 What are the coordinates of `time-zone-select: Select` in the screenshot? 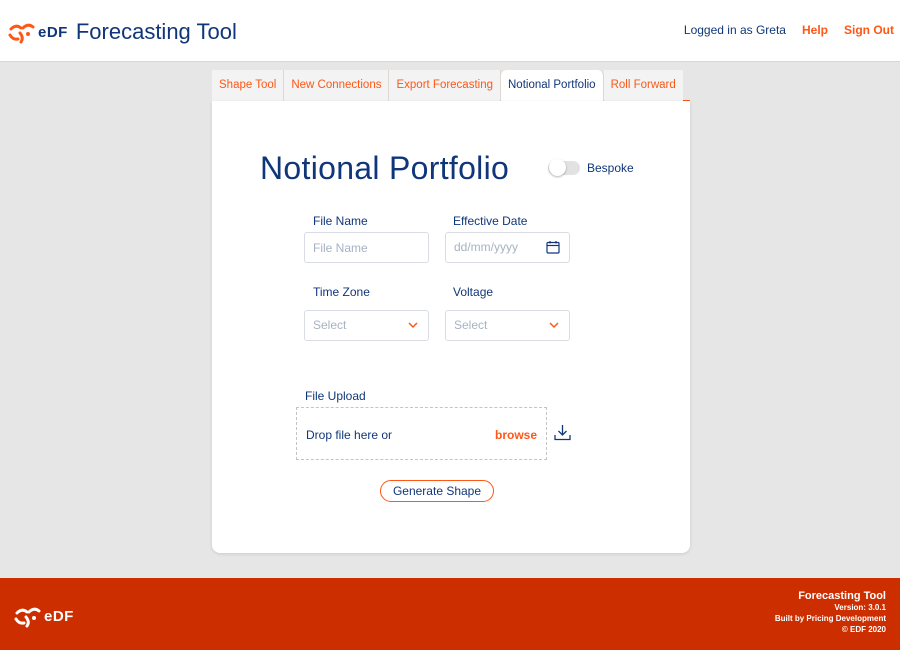 It's located at (366, 325).